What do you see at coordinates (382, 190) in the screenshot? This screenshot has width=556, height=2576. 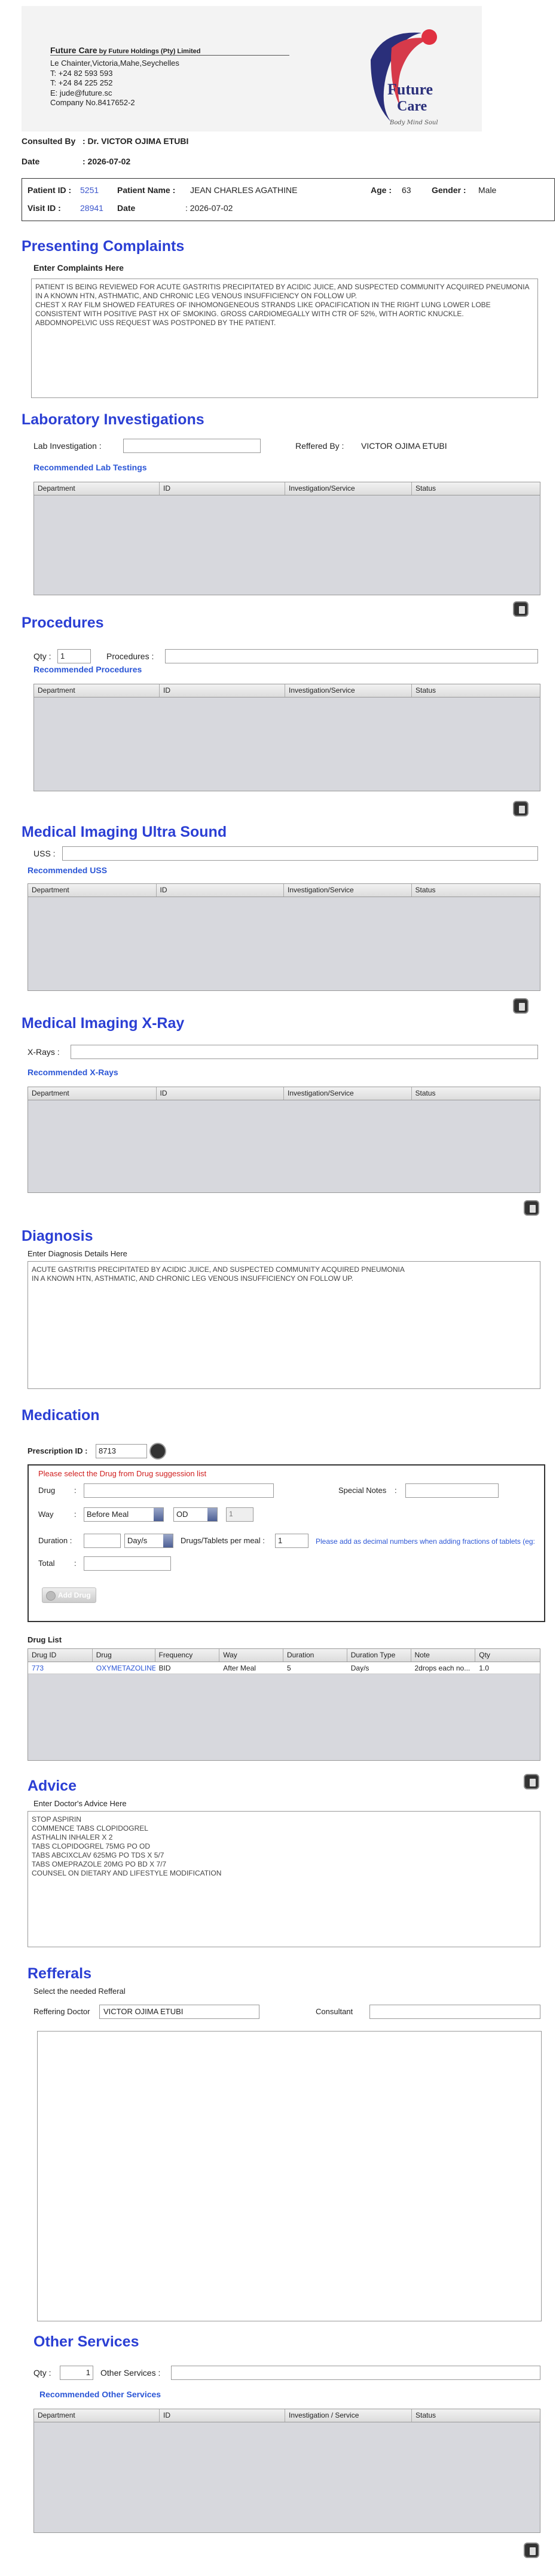 I see `age-label: Age :` at bounding box center [382, 190].